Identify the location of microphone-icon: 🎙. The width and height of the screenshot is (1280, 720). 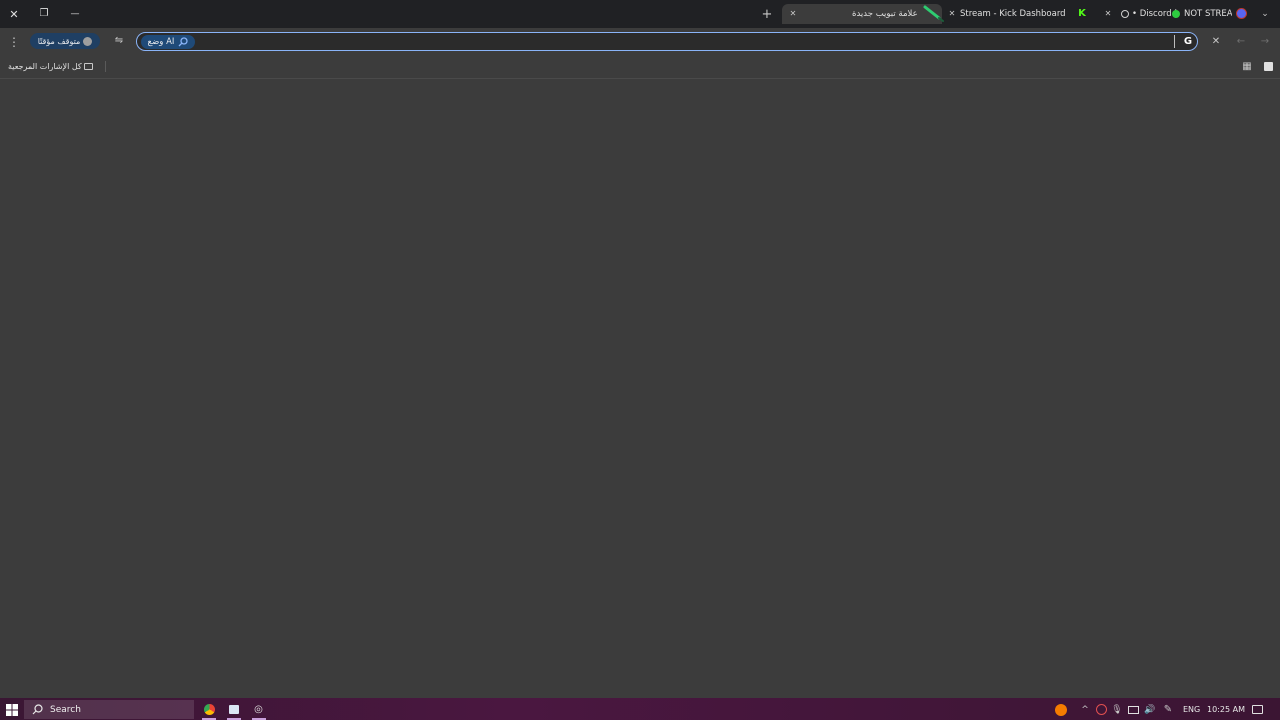
(1116, 710).